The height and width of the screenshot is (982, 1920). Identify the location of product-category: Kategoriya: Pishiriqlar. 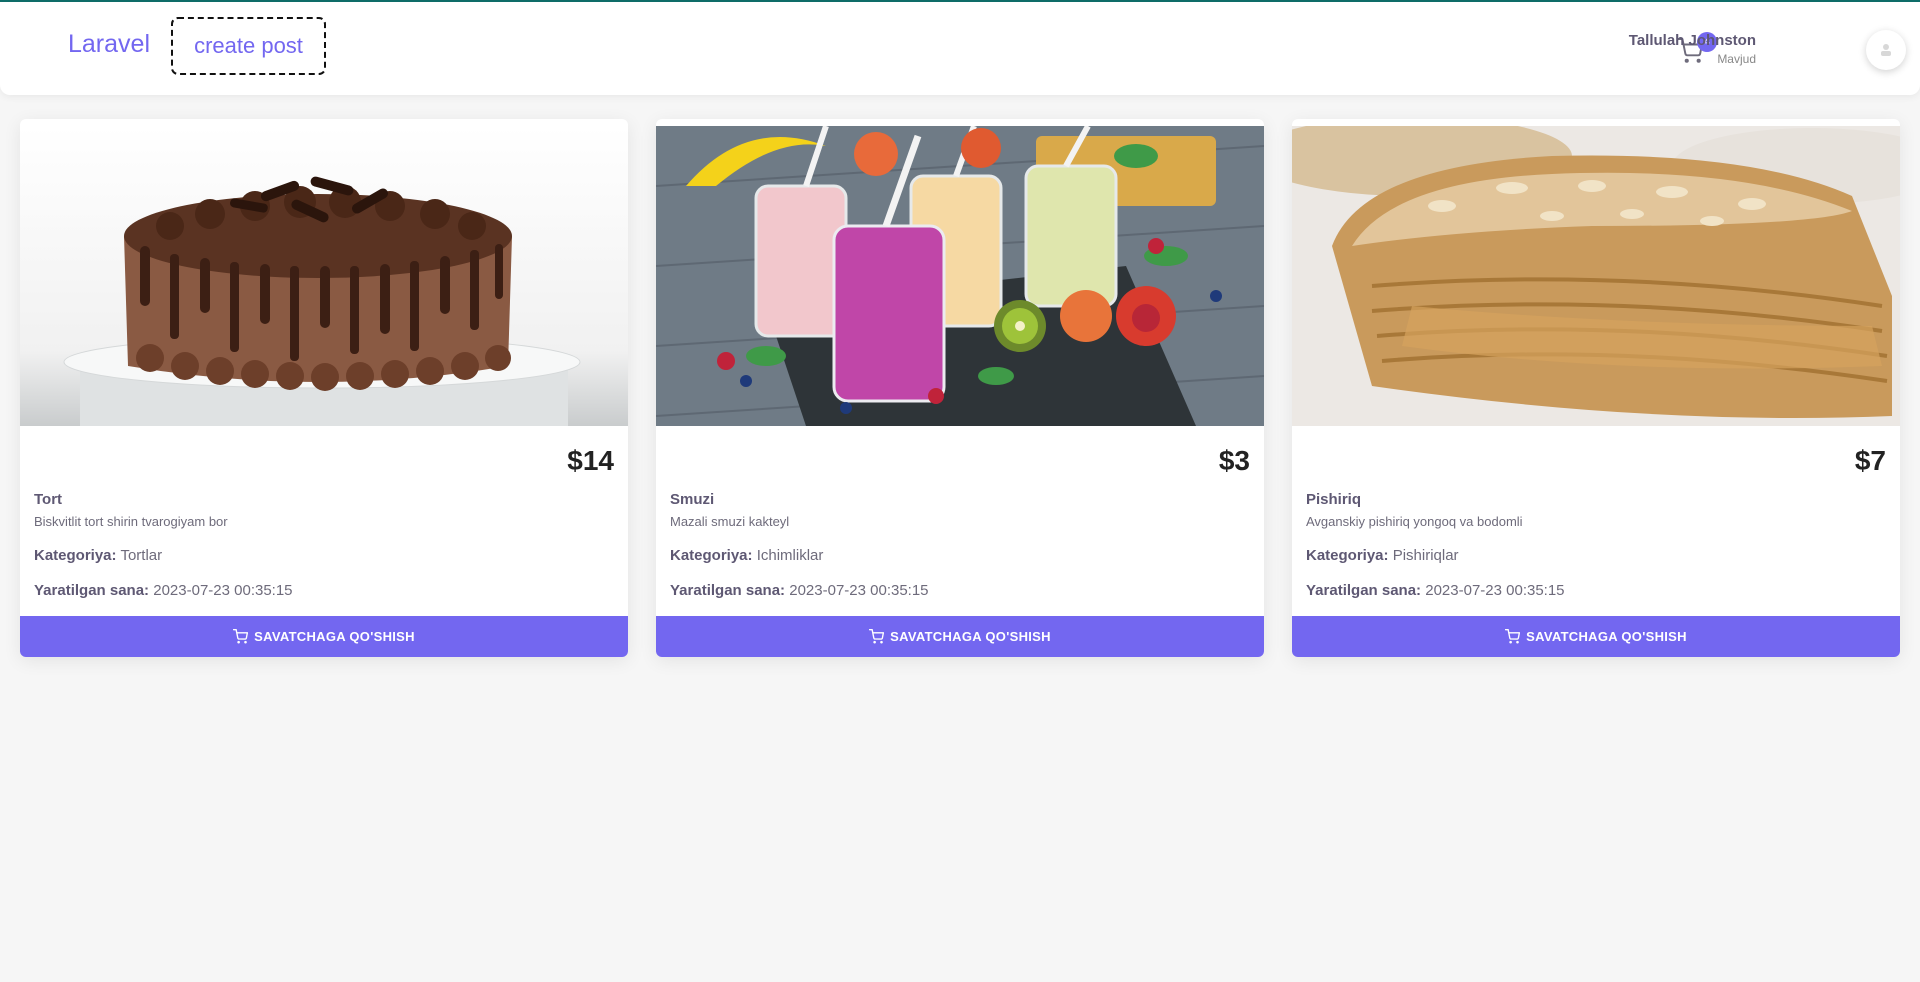
(1382, 555).